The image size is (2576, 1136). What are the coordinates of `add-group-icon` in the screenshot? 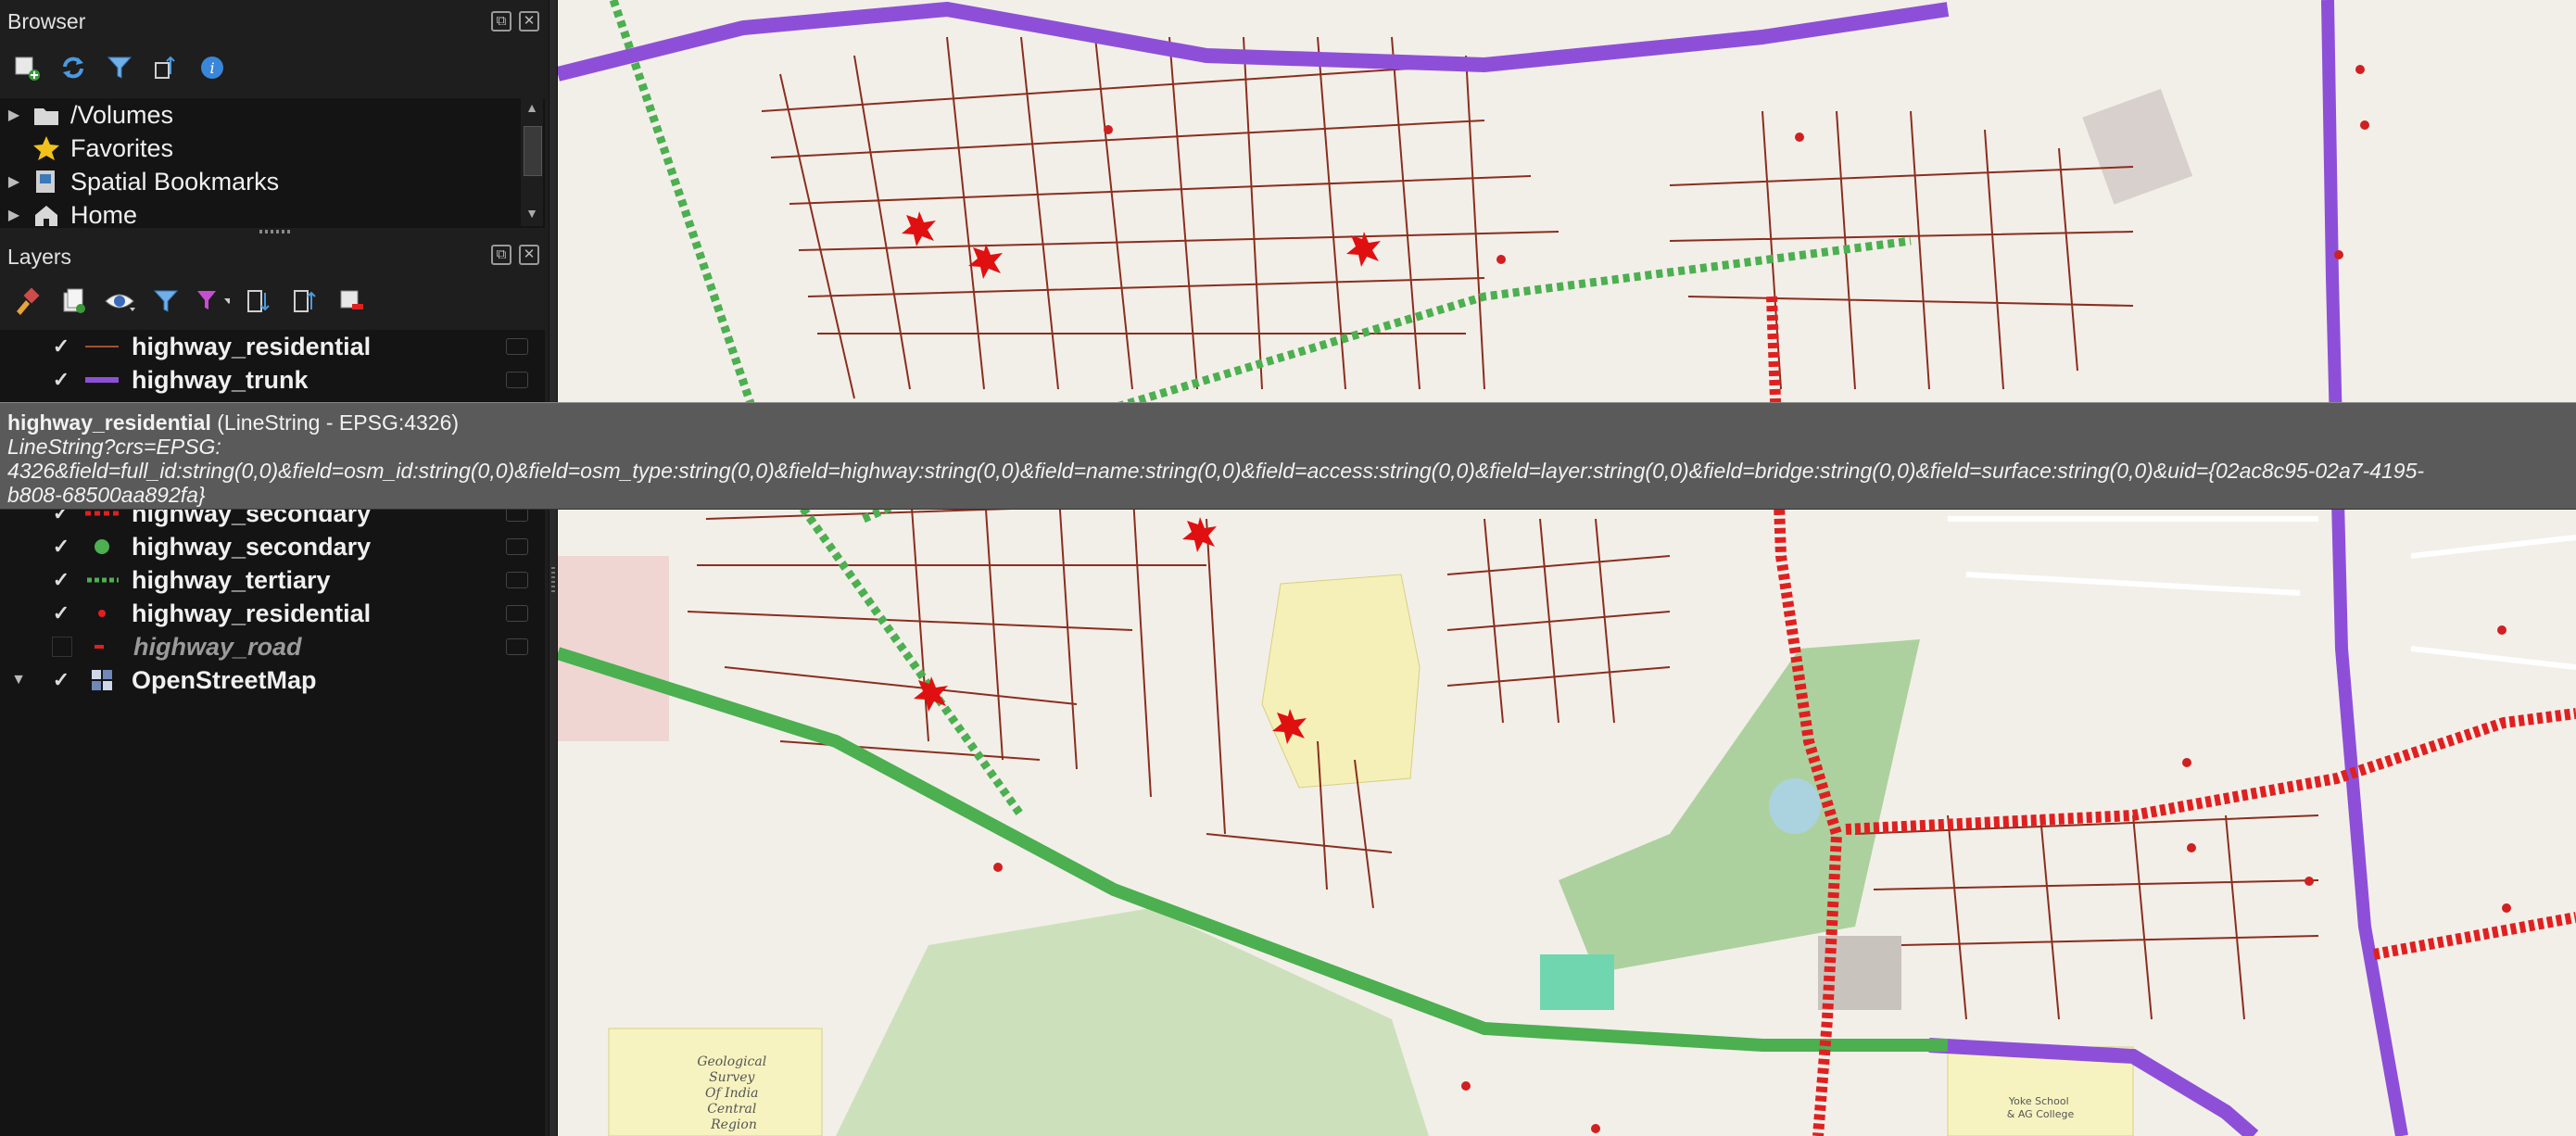 It's located at (73, 301).